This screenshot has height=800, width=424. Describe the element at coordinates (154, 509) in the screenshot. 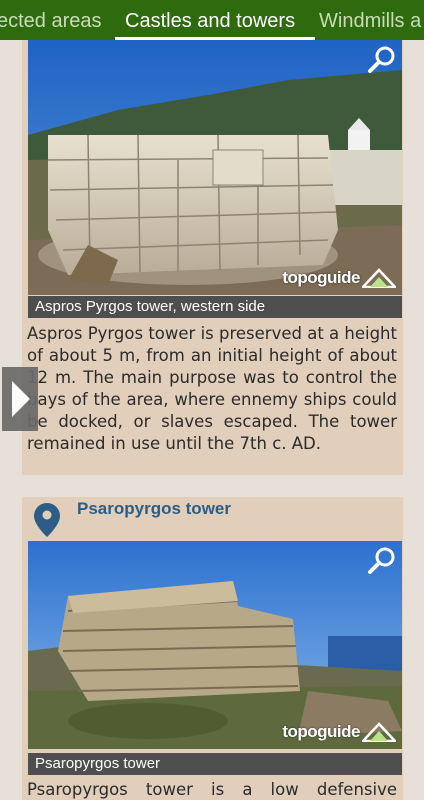

I see `poi-title: Psaropyrgos tower` at that location.